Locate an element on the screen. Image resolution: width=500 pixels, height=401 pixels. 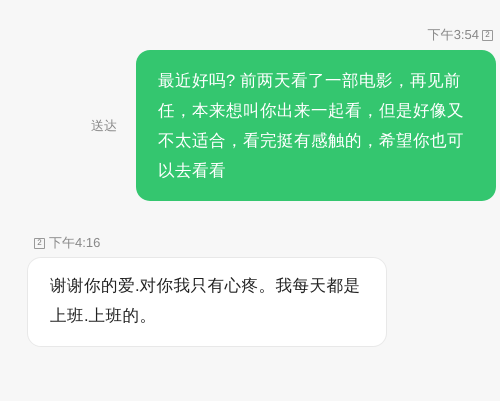
message-time: 下午4:16 is located at coordinates (74, 243).